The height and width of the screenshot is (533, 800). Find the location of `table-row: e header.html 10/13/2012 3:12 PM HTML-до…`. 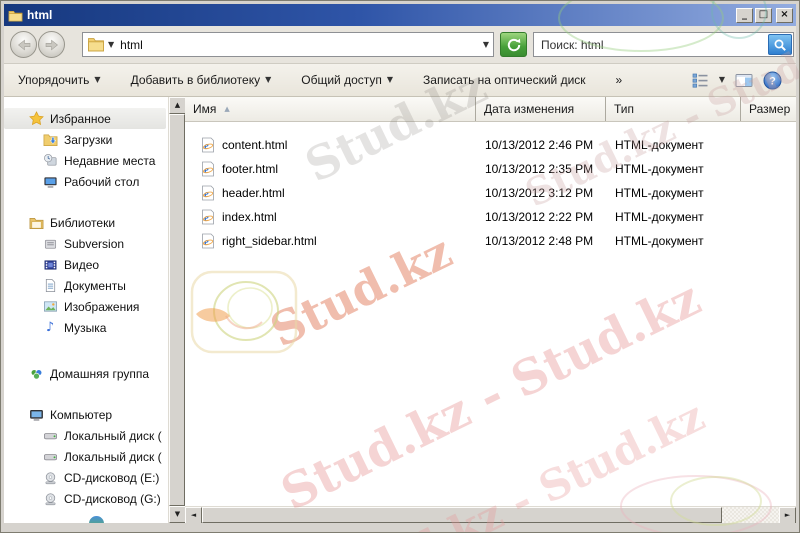

table-row: e header.html 10/13/2012 3:12 PM HTML-до… is located at coordinates (490, 193).